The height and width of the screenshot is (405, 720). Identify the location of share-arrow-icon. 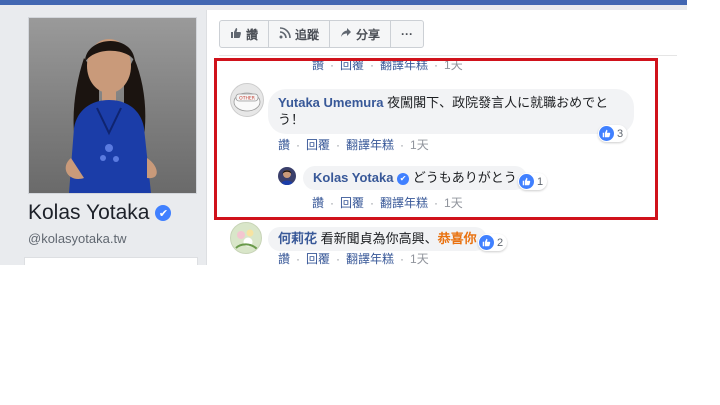
(346, 34).